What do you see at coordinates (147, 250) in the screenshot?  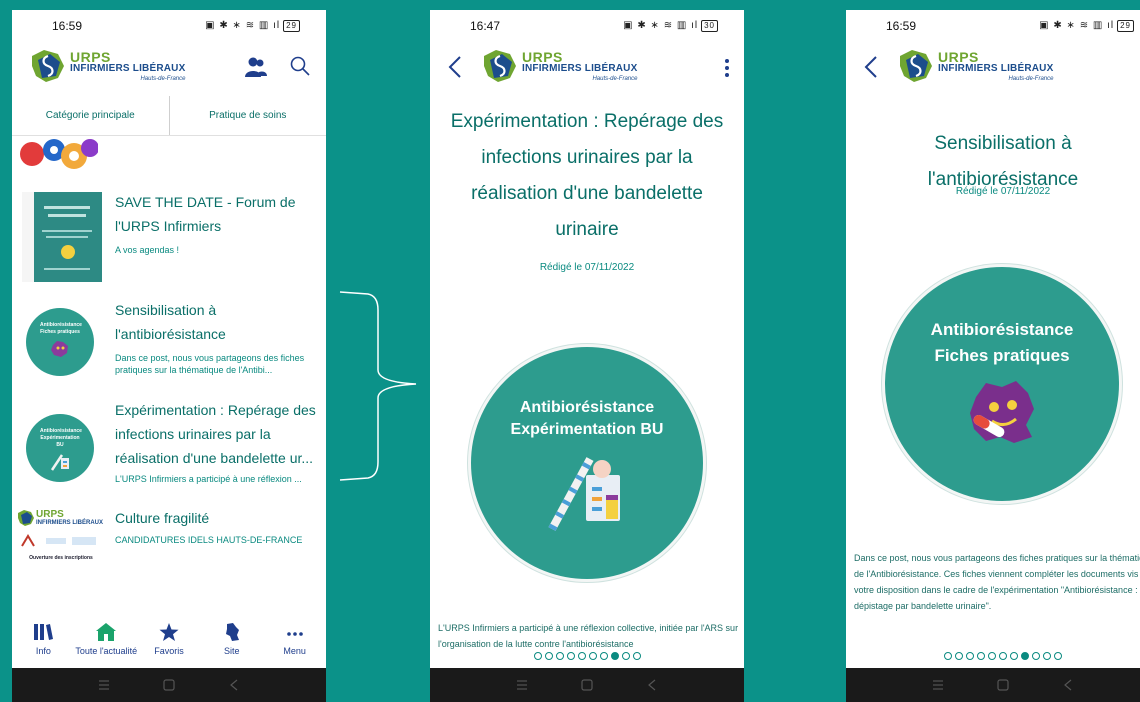 I see `item-description: A vos agendas !` at bounding box center [147, 250].